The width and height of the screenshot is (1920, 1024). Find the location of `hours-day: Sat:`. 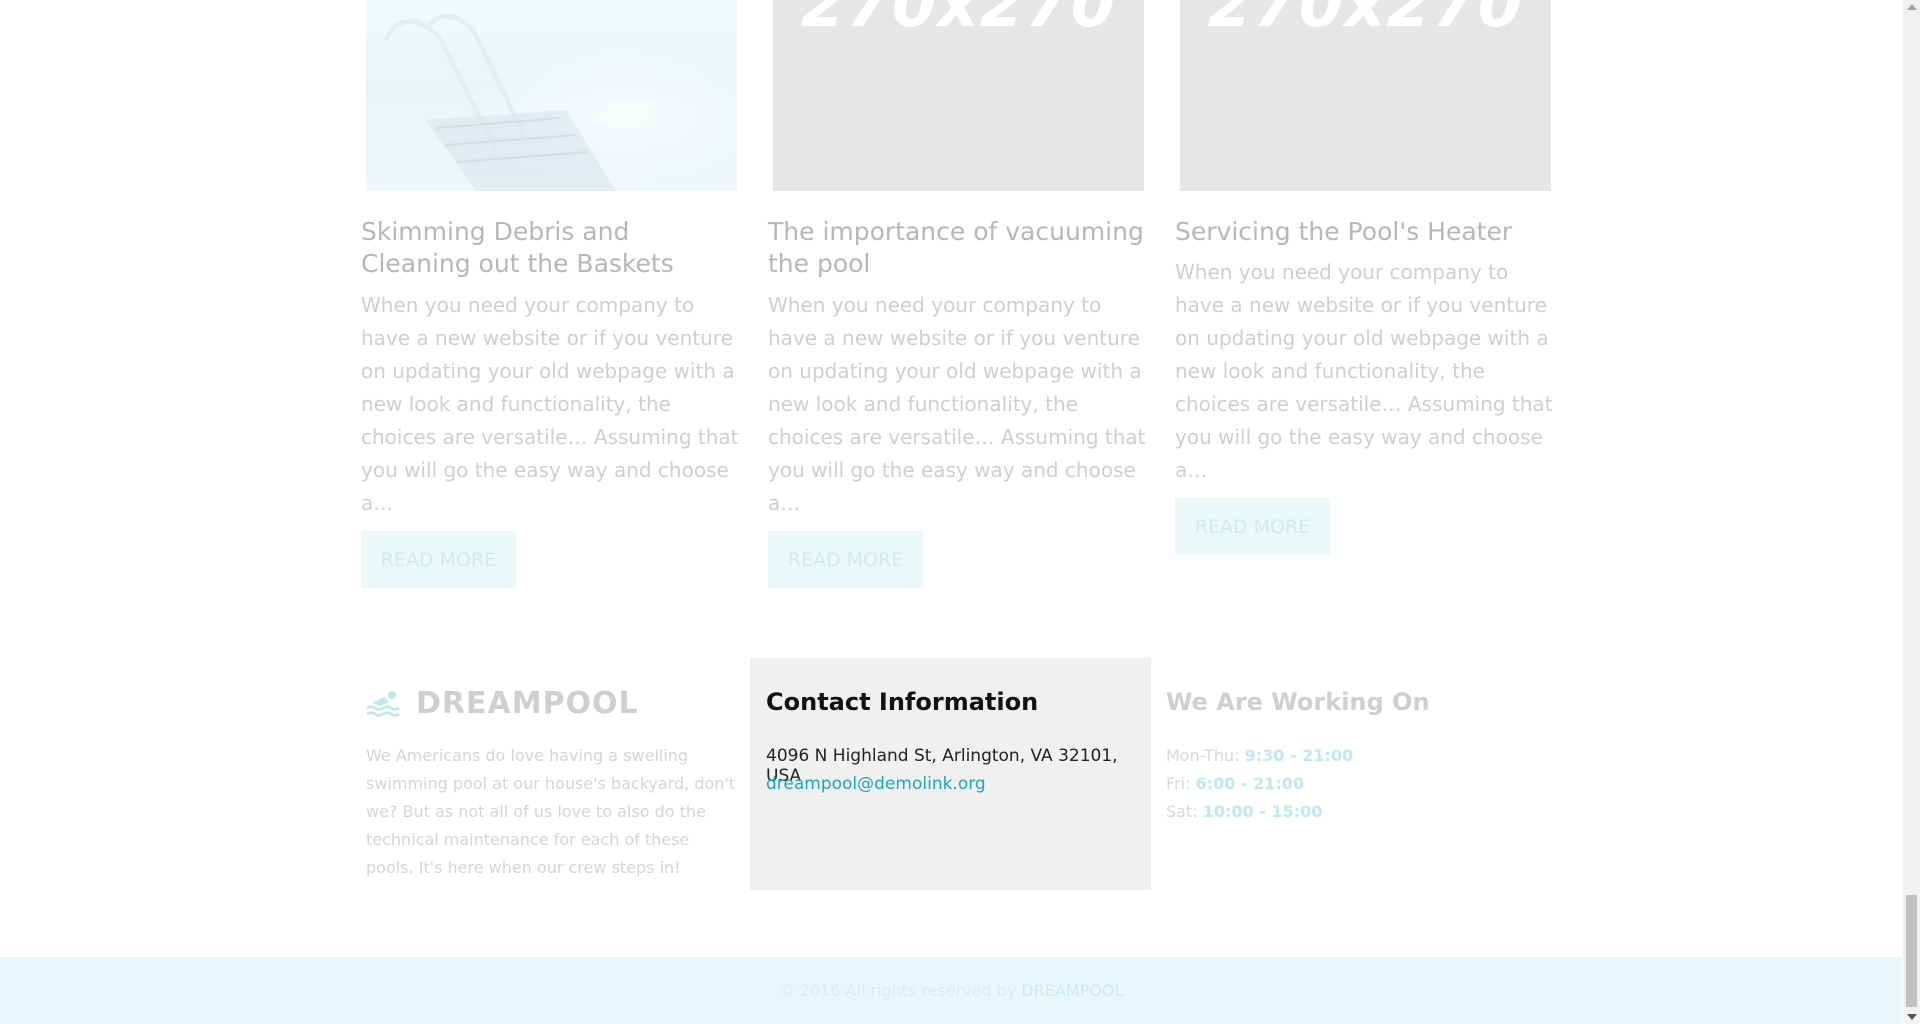

hours-day: Sat: is located at coordinates (1182, 811).